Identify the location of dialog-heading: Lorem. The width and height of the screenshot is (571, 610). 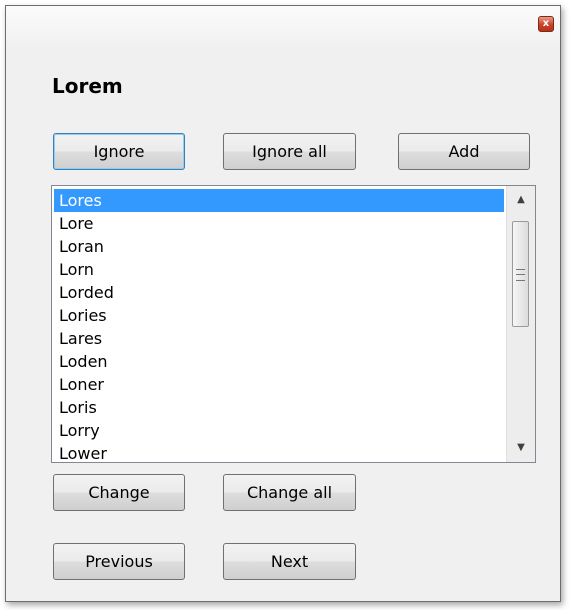
(87, 86).